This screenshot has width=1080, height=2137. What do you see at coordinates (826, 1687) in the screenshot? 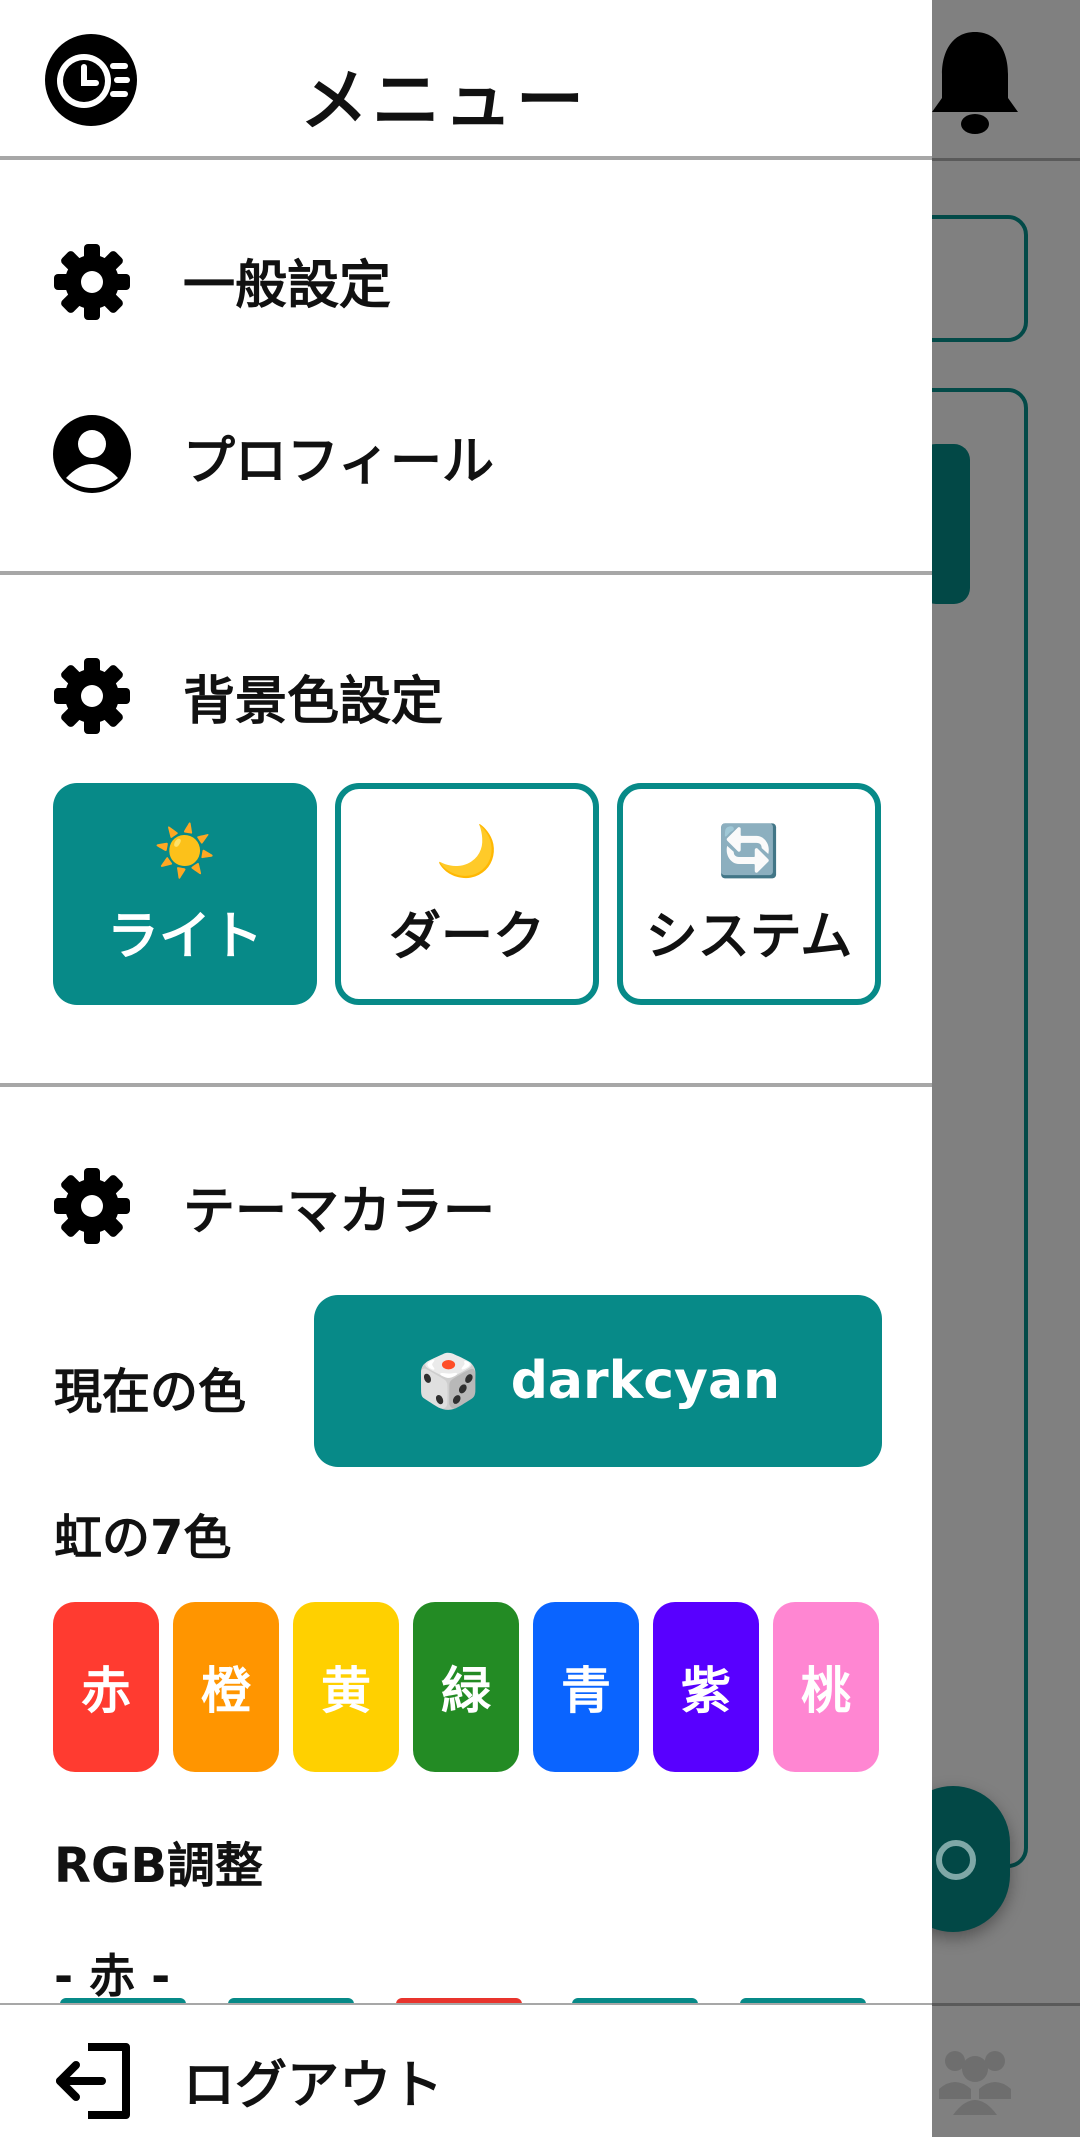
I see `color-swatch: 桃` at bounding box center [826, 1687].